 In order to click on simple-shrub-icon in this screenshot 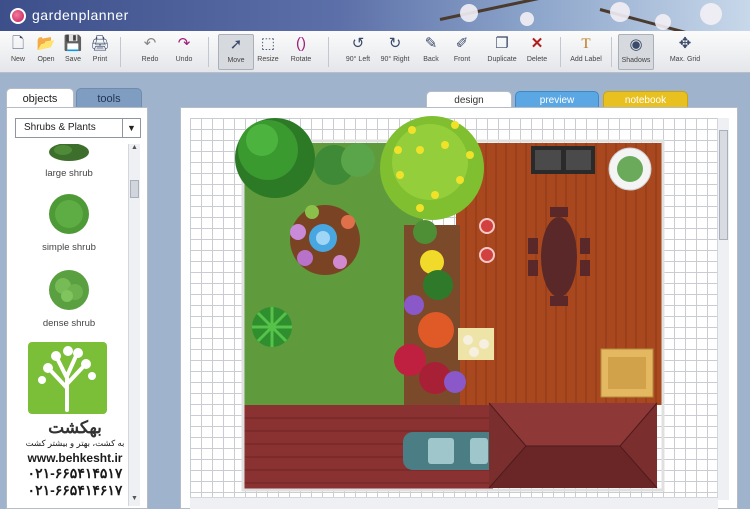, I will do `click(69, 214)`.